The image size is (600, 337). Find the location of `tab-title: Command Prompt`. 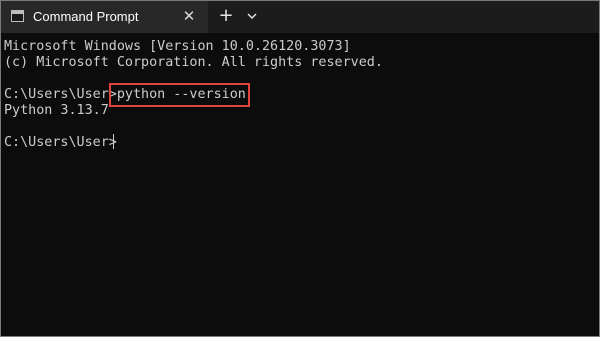

tab-title: Command Prompt is located at coordinates (86, 16).